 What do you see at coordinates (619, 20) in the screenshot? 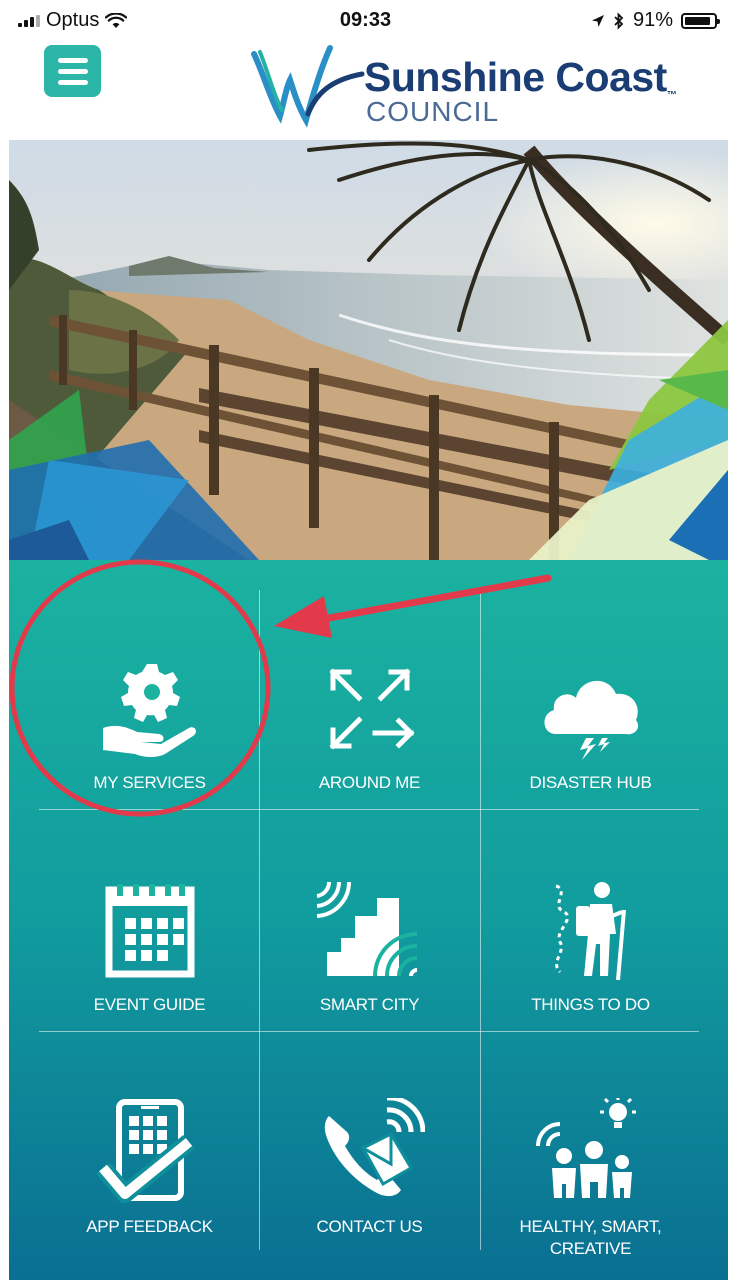
I see `bluetooth-icon` at bounding box center [619, 20].